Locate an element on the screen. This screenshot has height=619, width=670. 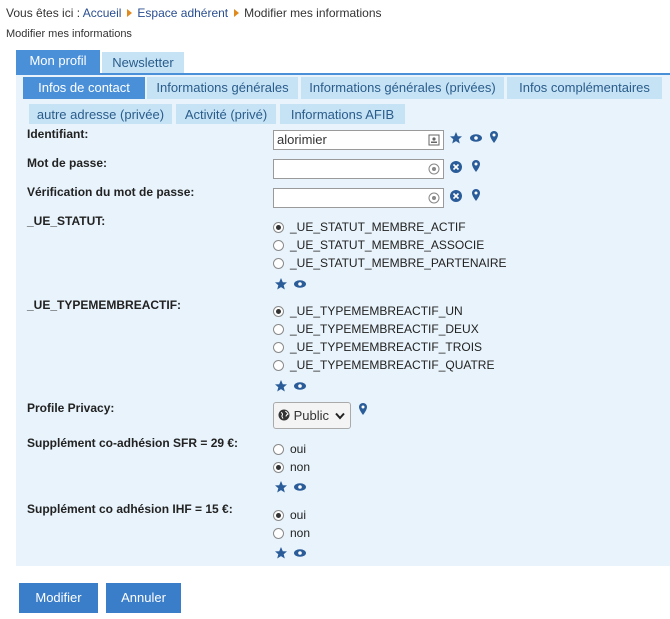
submit-button: Modifier is located at coordinates (58, 598).